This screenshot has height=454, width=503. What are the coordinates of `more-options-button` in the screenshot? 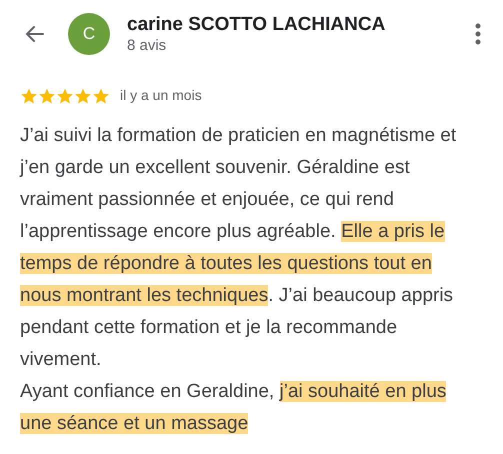 It's located at (478, 34).